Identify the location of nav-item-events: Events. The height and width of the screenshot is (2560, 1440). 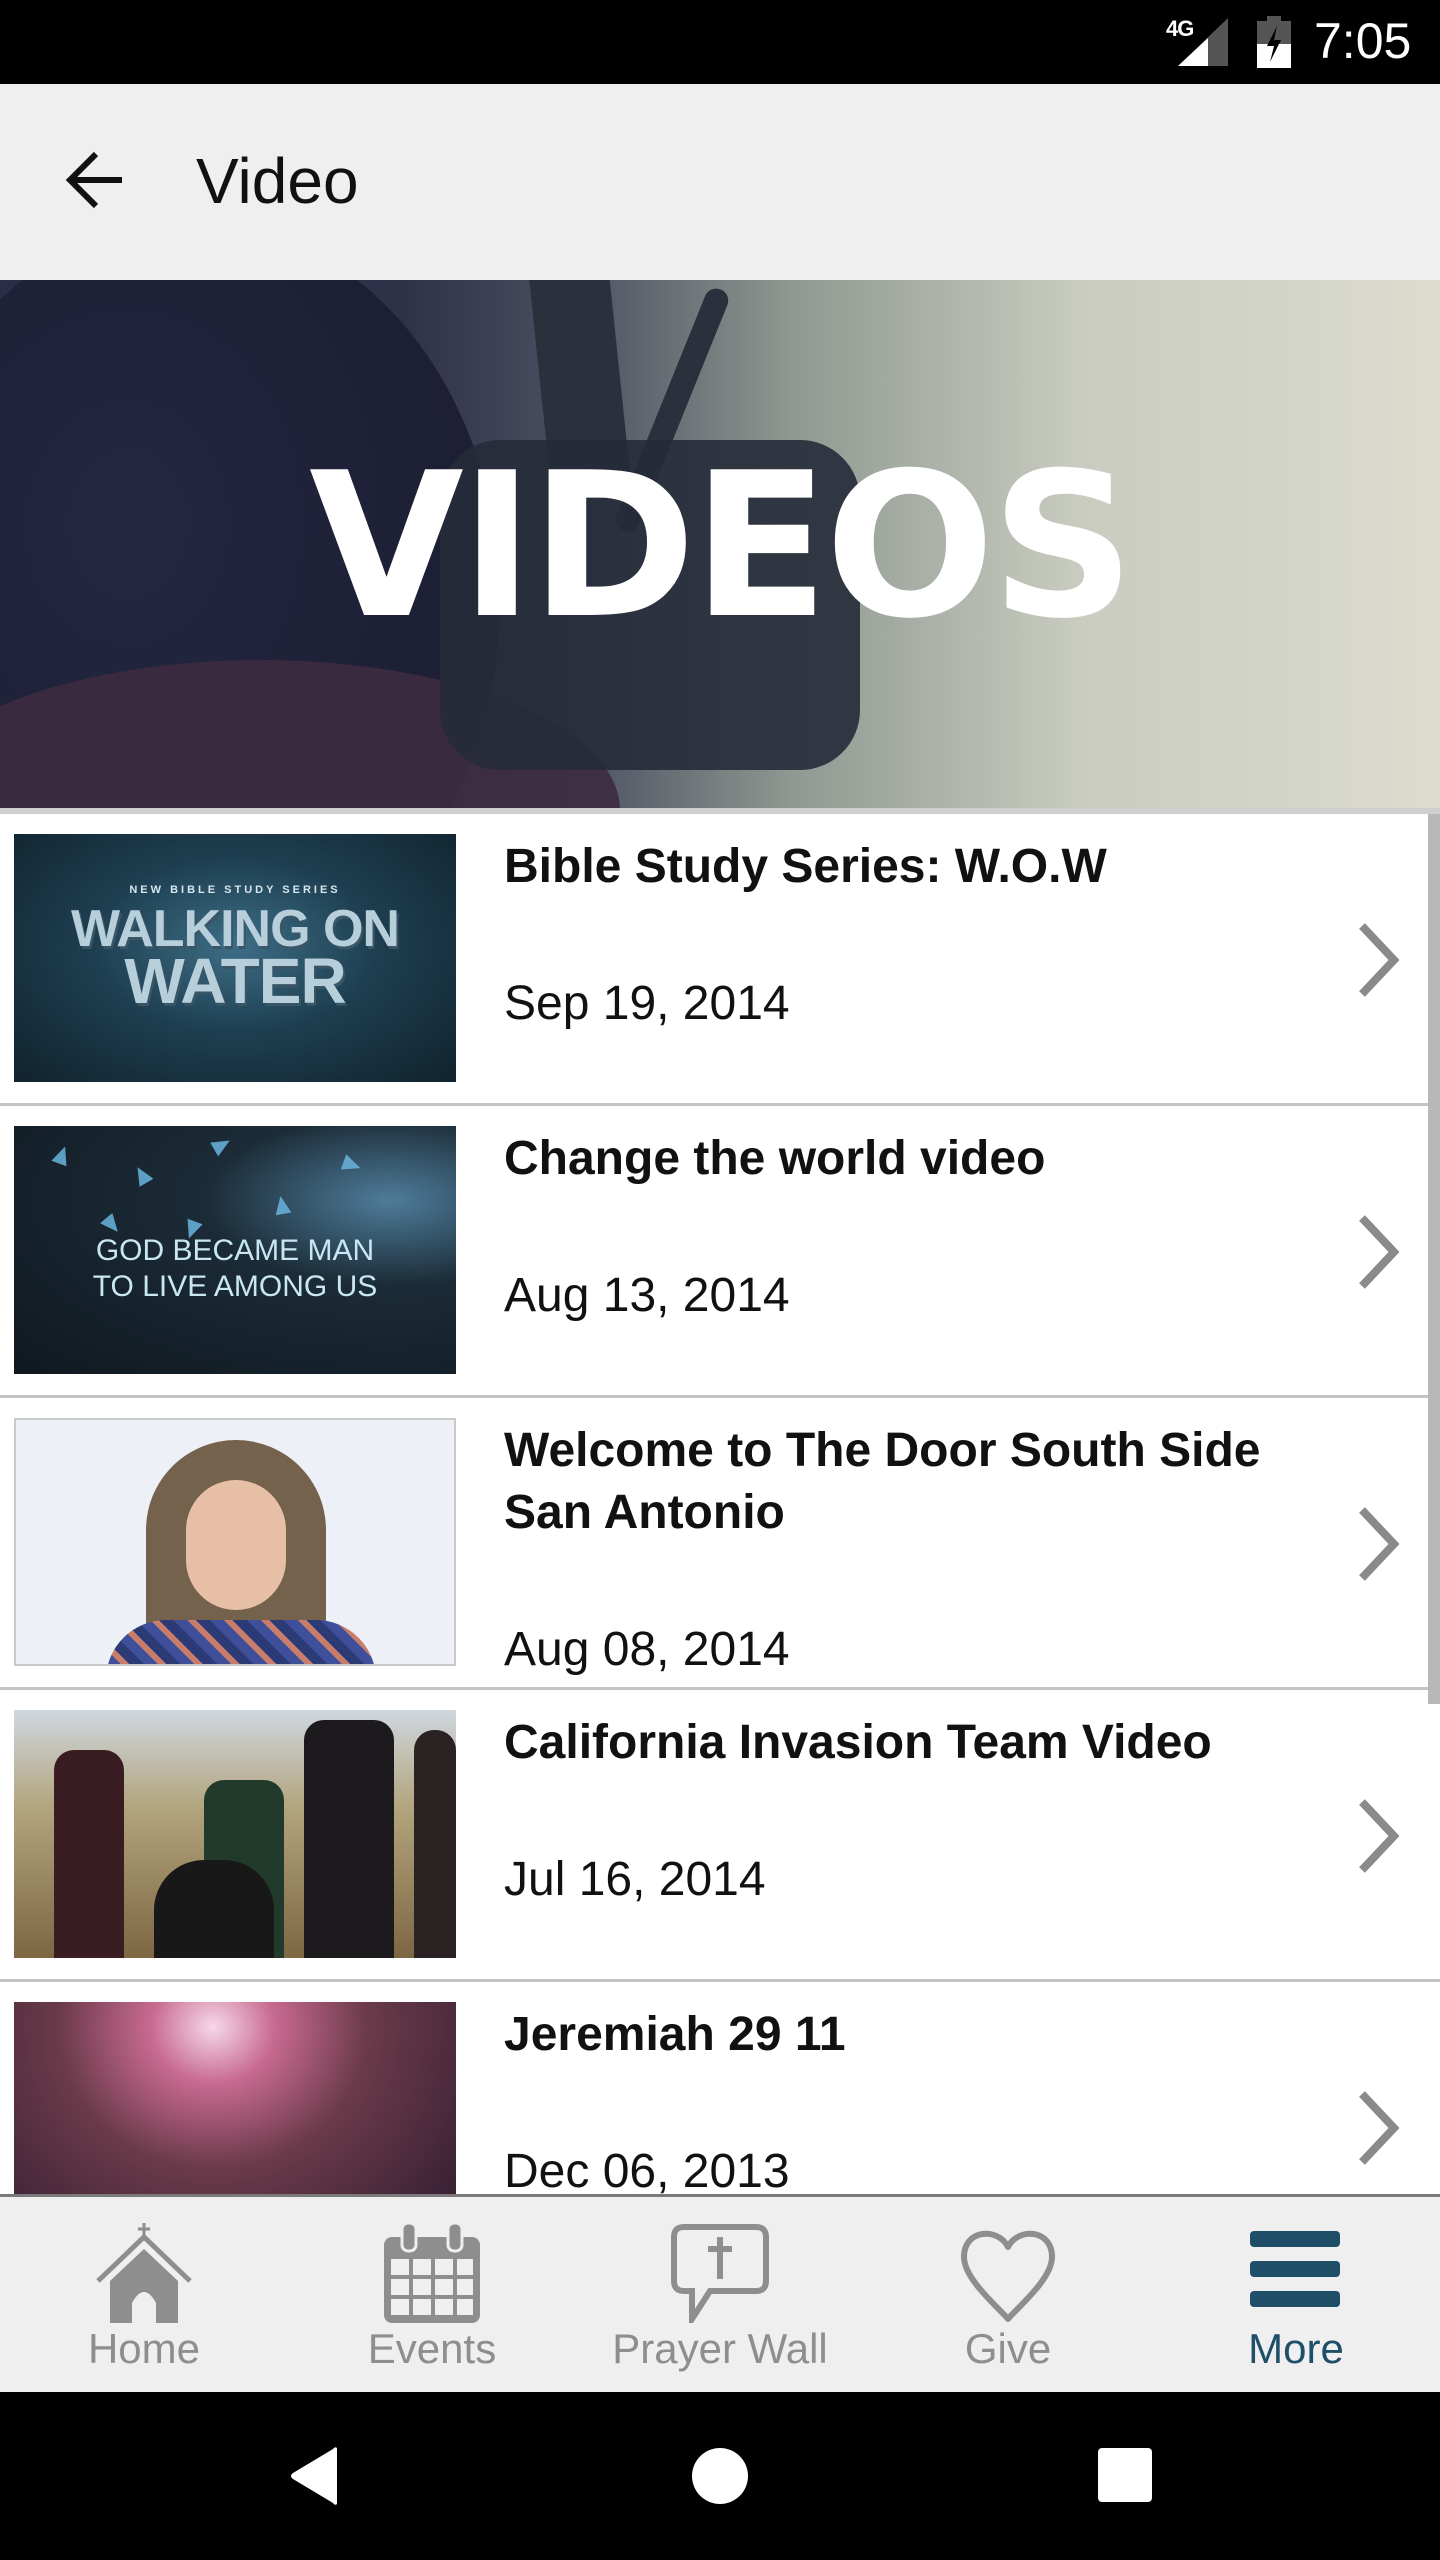
(432, 2296).